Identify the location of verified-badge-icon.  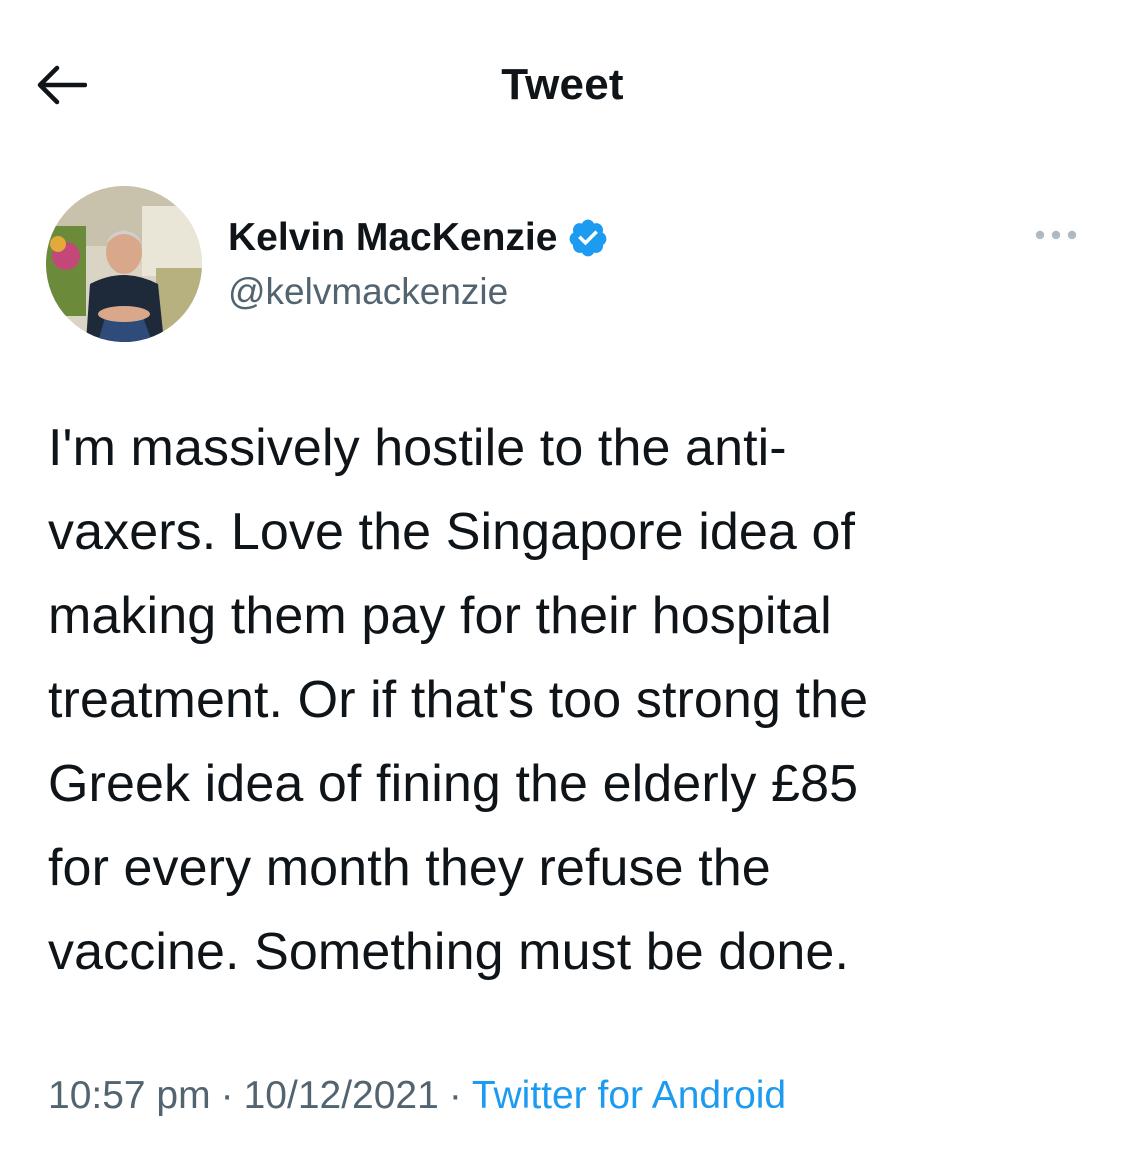
(588, 238).